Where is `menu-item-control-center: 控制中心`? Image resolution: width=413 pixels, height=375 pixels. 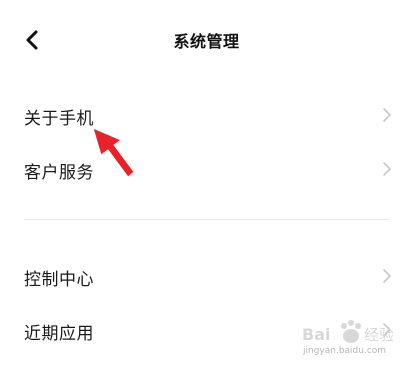 menu-item-control-center: 控制中心 is located at coordinates (206, 276).